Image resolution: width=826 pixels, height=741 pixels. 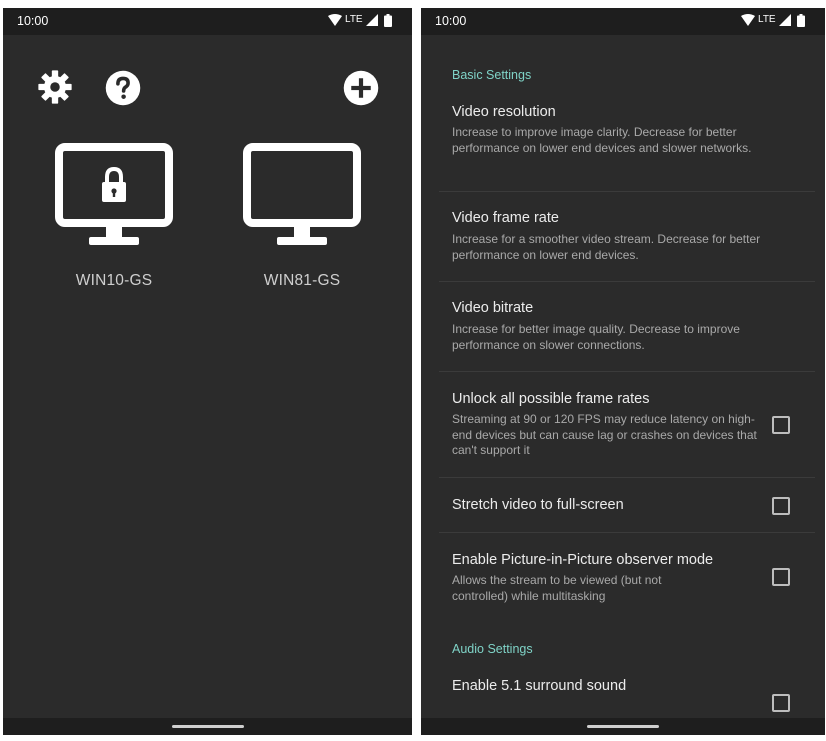 What do you see at coordinates (781, 703) in the screenshot?
I see `checkbox-surround-sound` at bounding box center [781, 703].